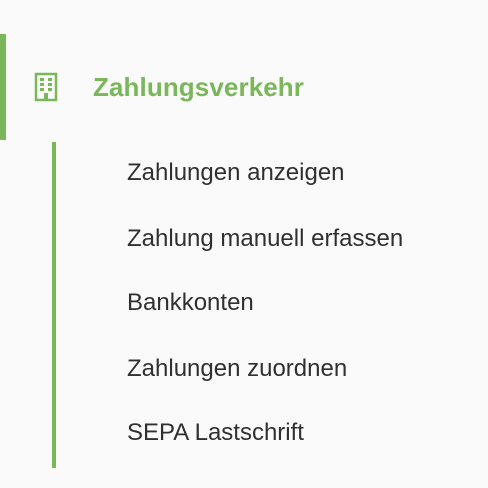  What do you see at coordinates (3, 87) in the screenshot?
I see `active-indicator-bar` at bounding box center [3, 87].